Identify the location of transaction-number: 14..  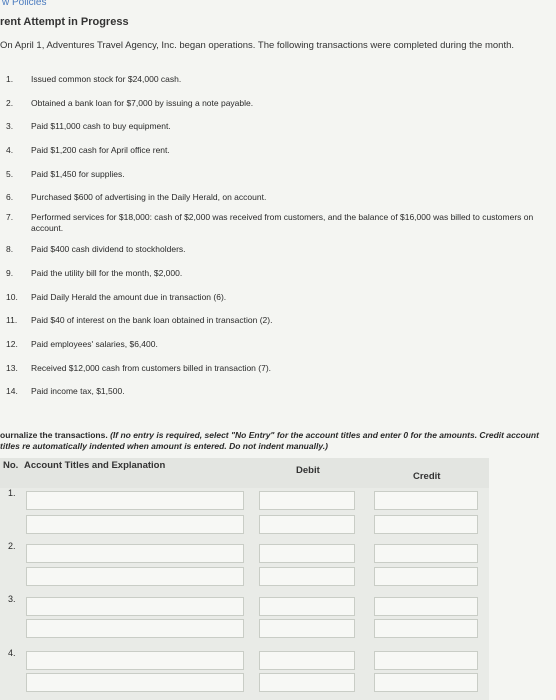
(12, 391).